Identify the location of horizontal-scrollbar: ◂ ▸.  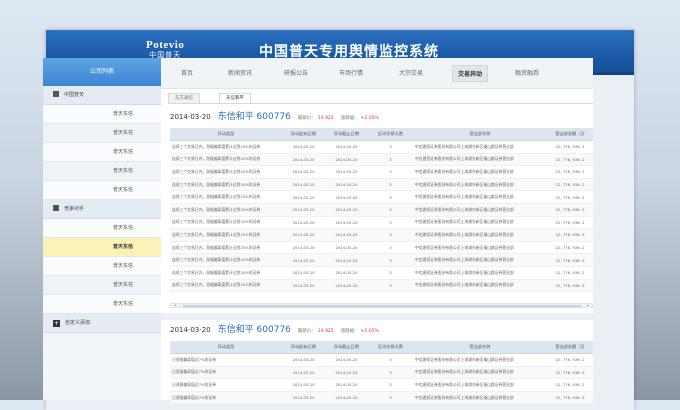
(381, 305).